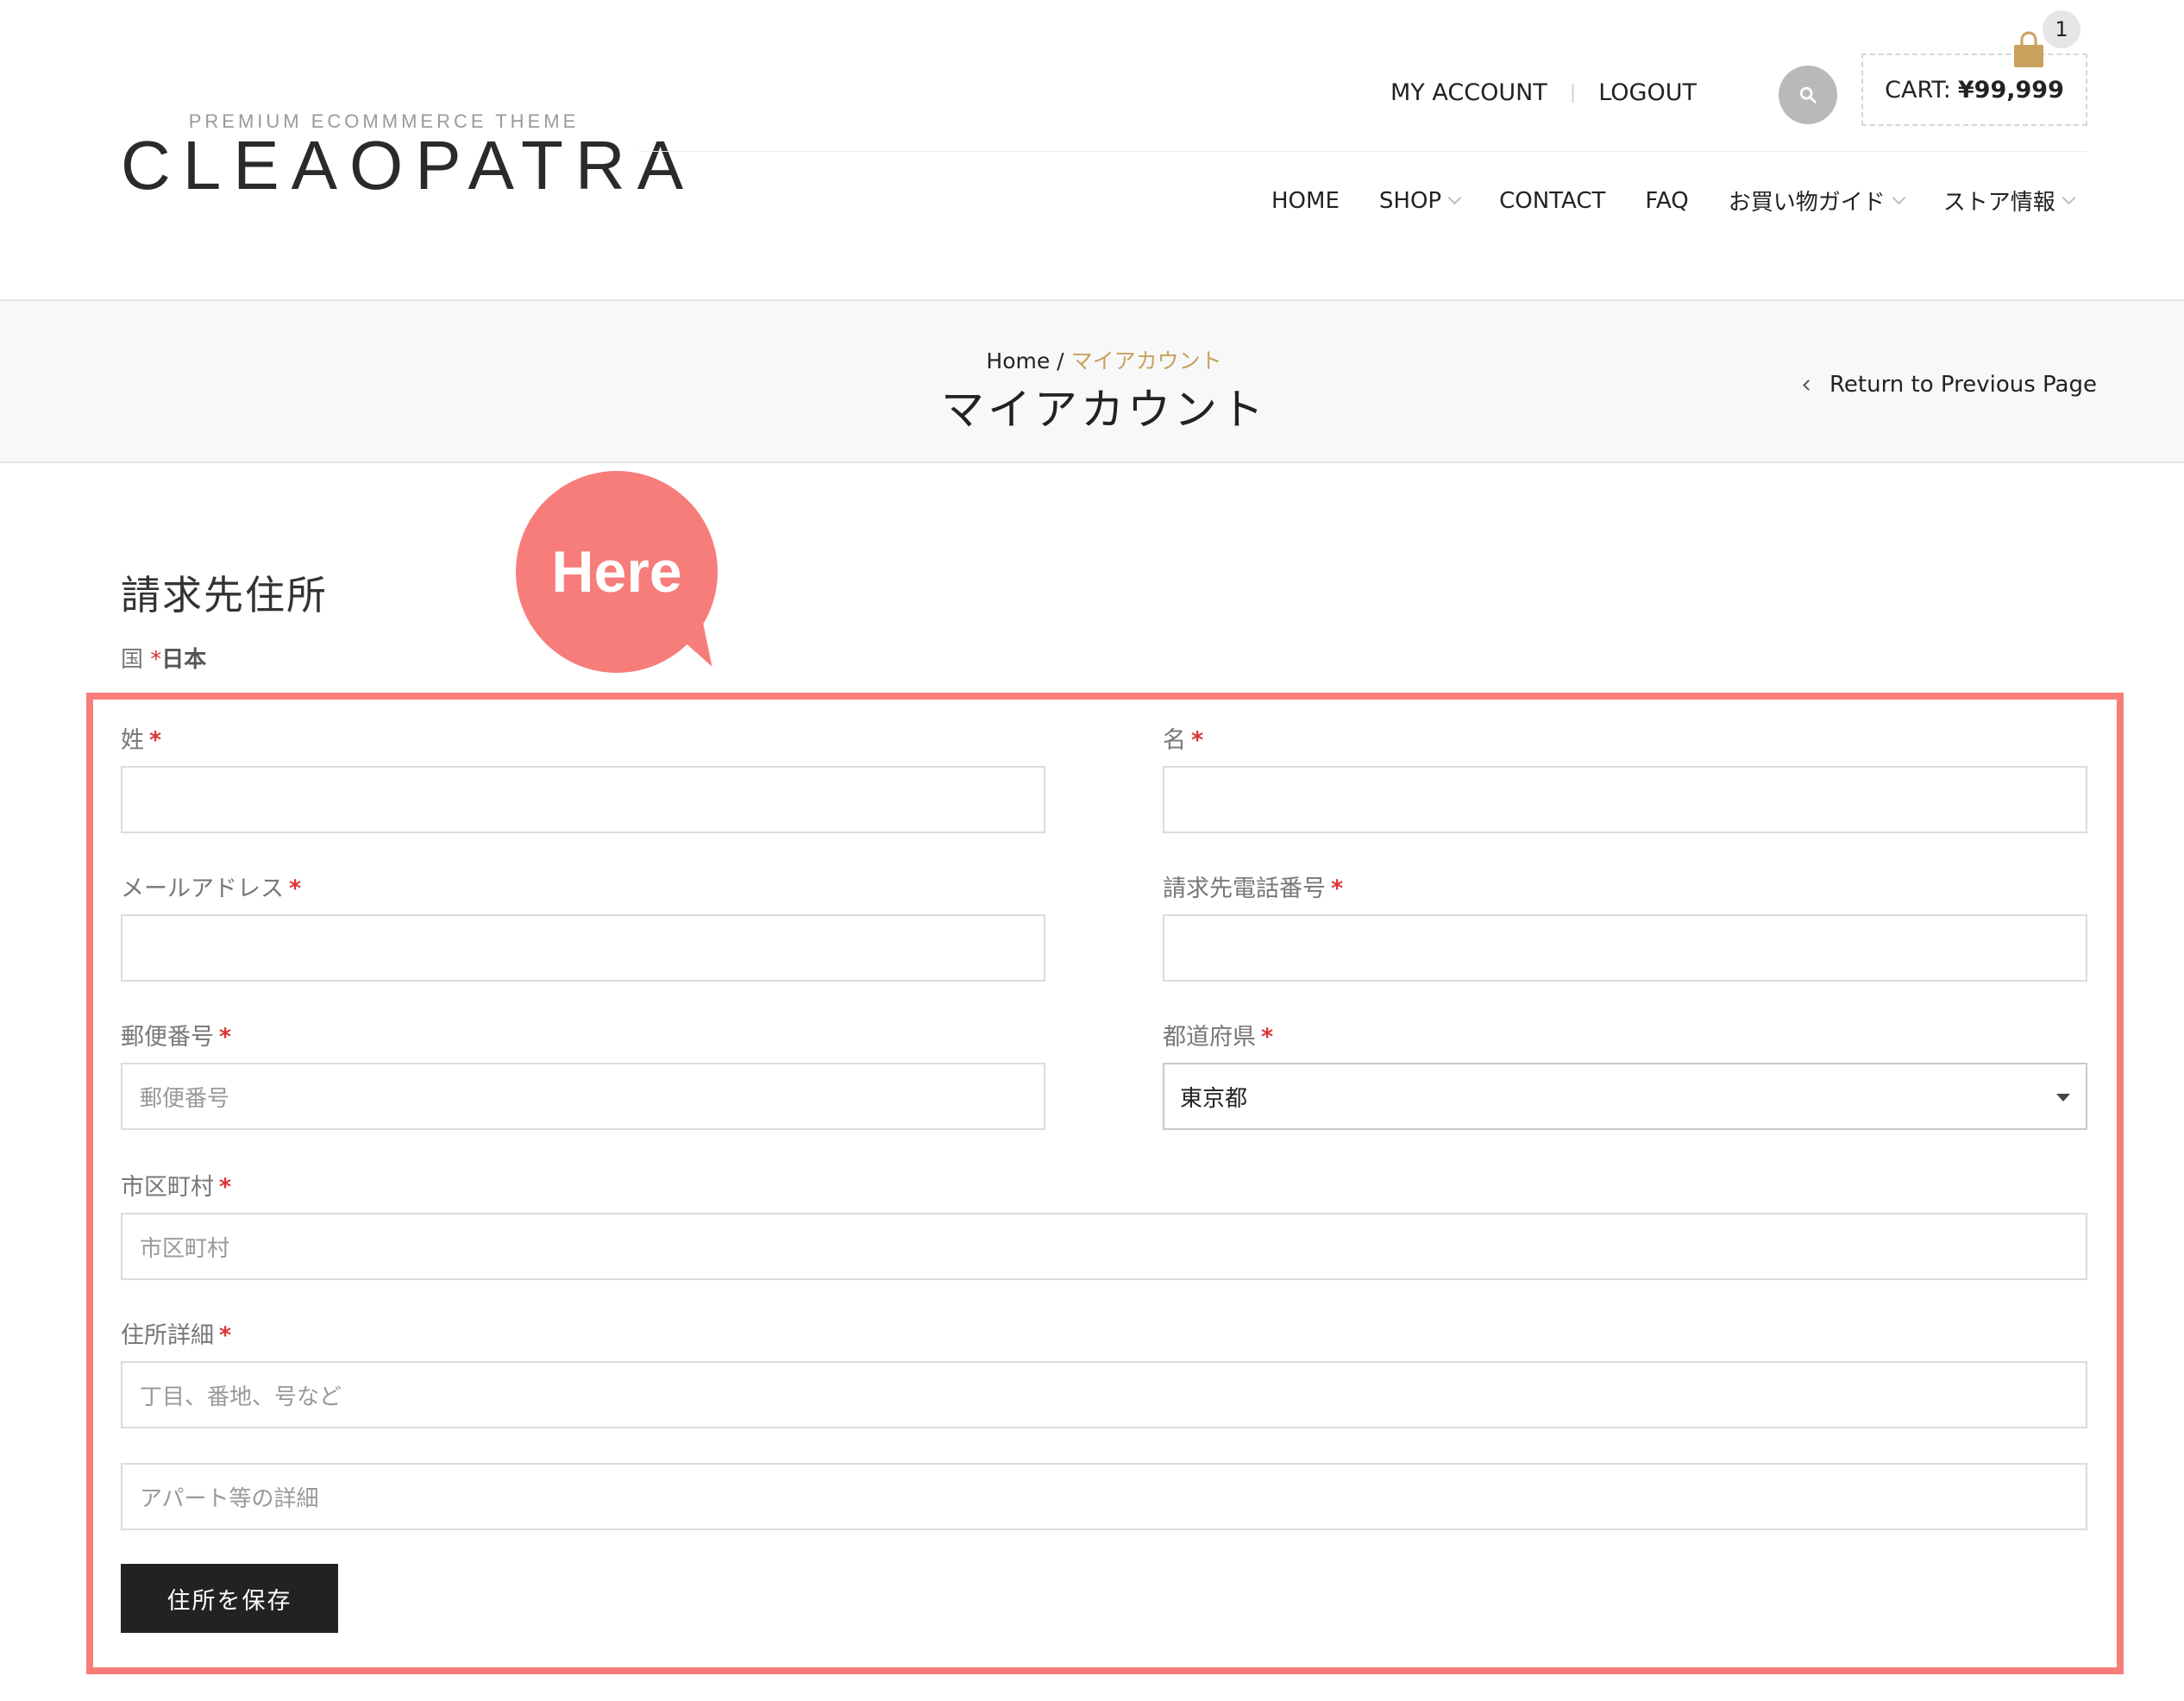 Image resolution: width=2184 pixels, height=1701 pixels. I want to click on cart-button: CART: ¥99,999, so click(1974, 89).